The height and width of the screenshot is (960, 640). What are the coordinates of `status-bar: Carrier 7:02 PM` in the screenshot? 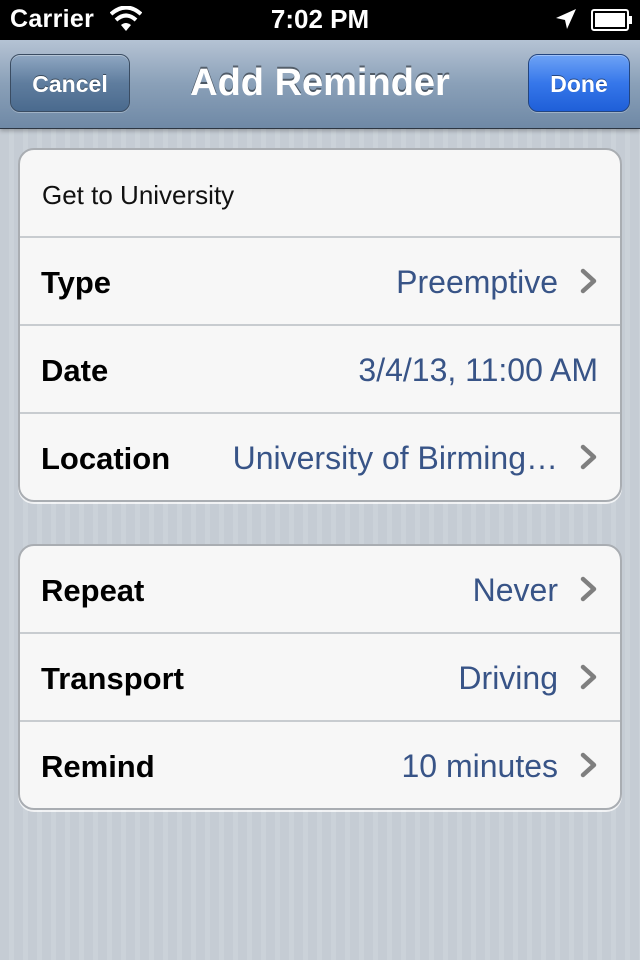 It's located at (320, 20).